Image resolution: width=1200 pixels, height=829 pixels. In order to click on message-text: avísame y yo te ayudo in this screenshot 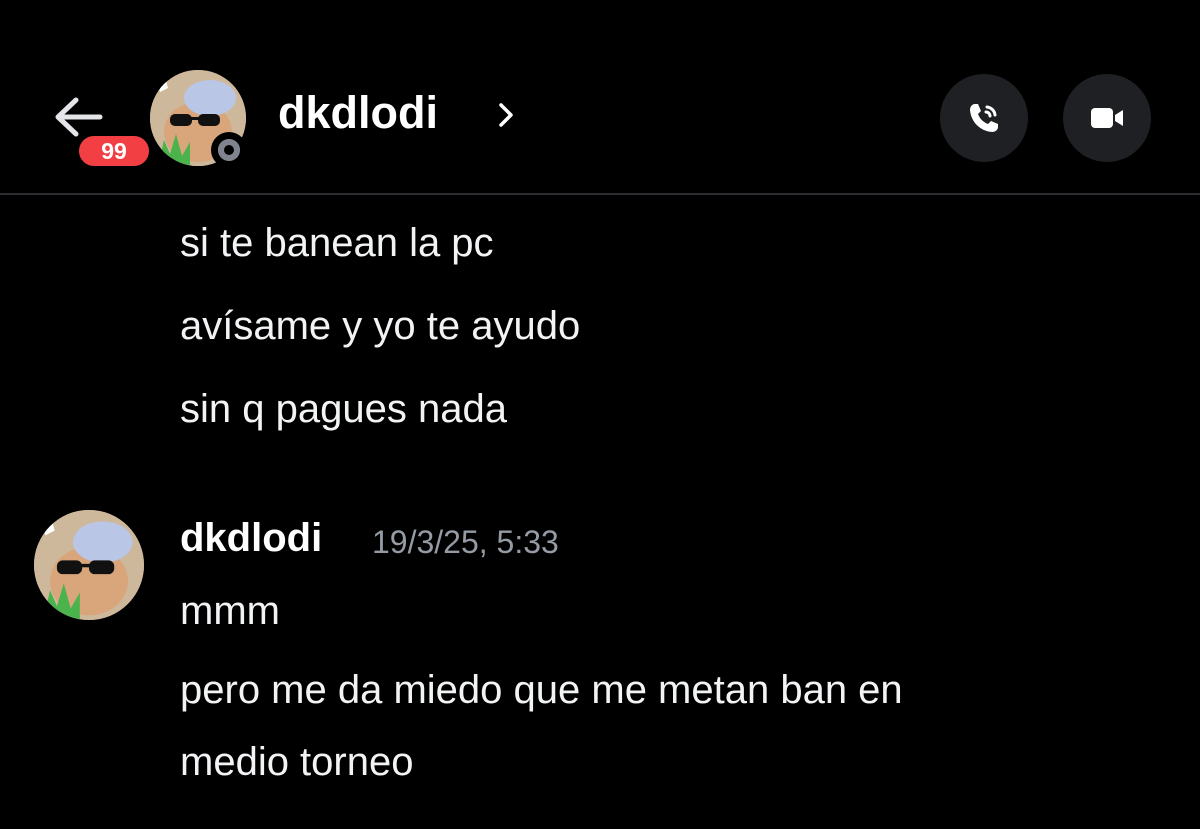, I will do `click(380, 326)`.